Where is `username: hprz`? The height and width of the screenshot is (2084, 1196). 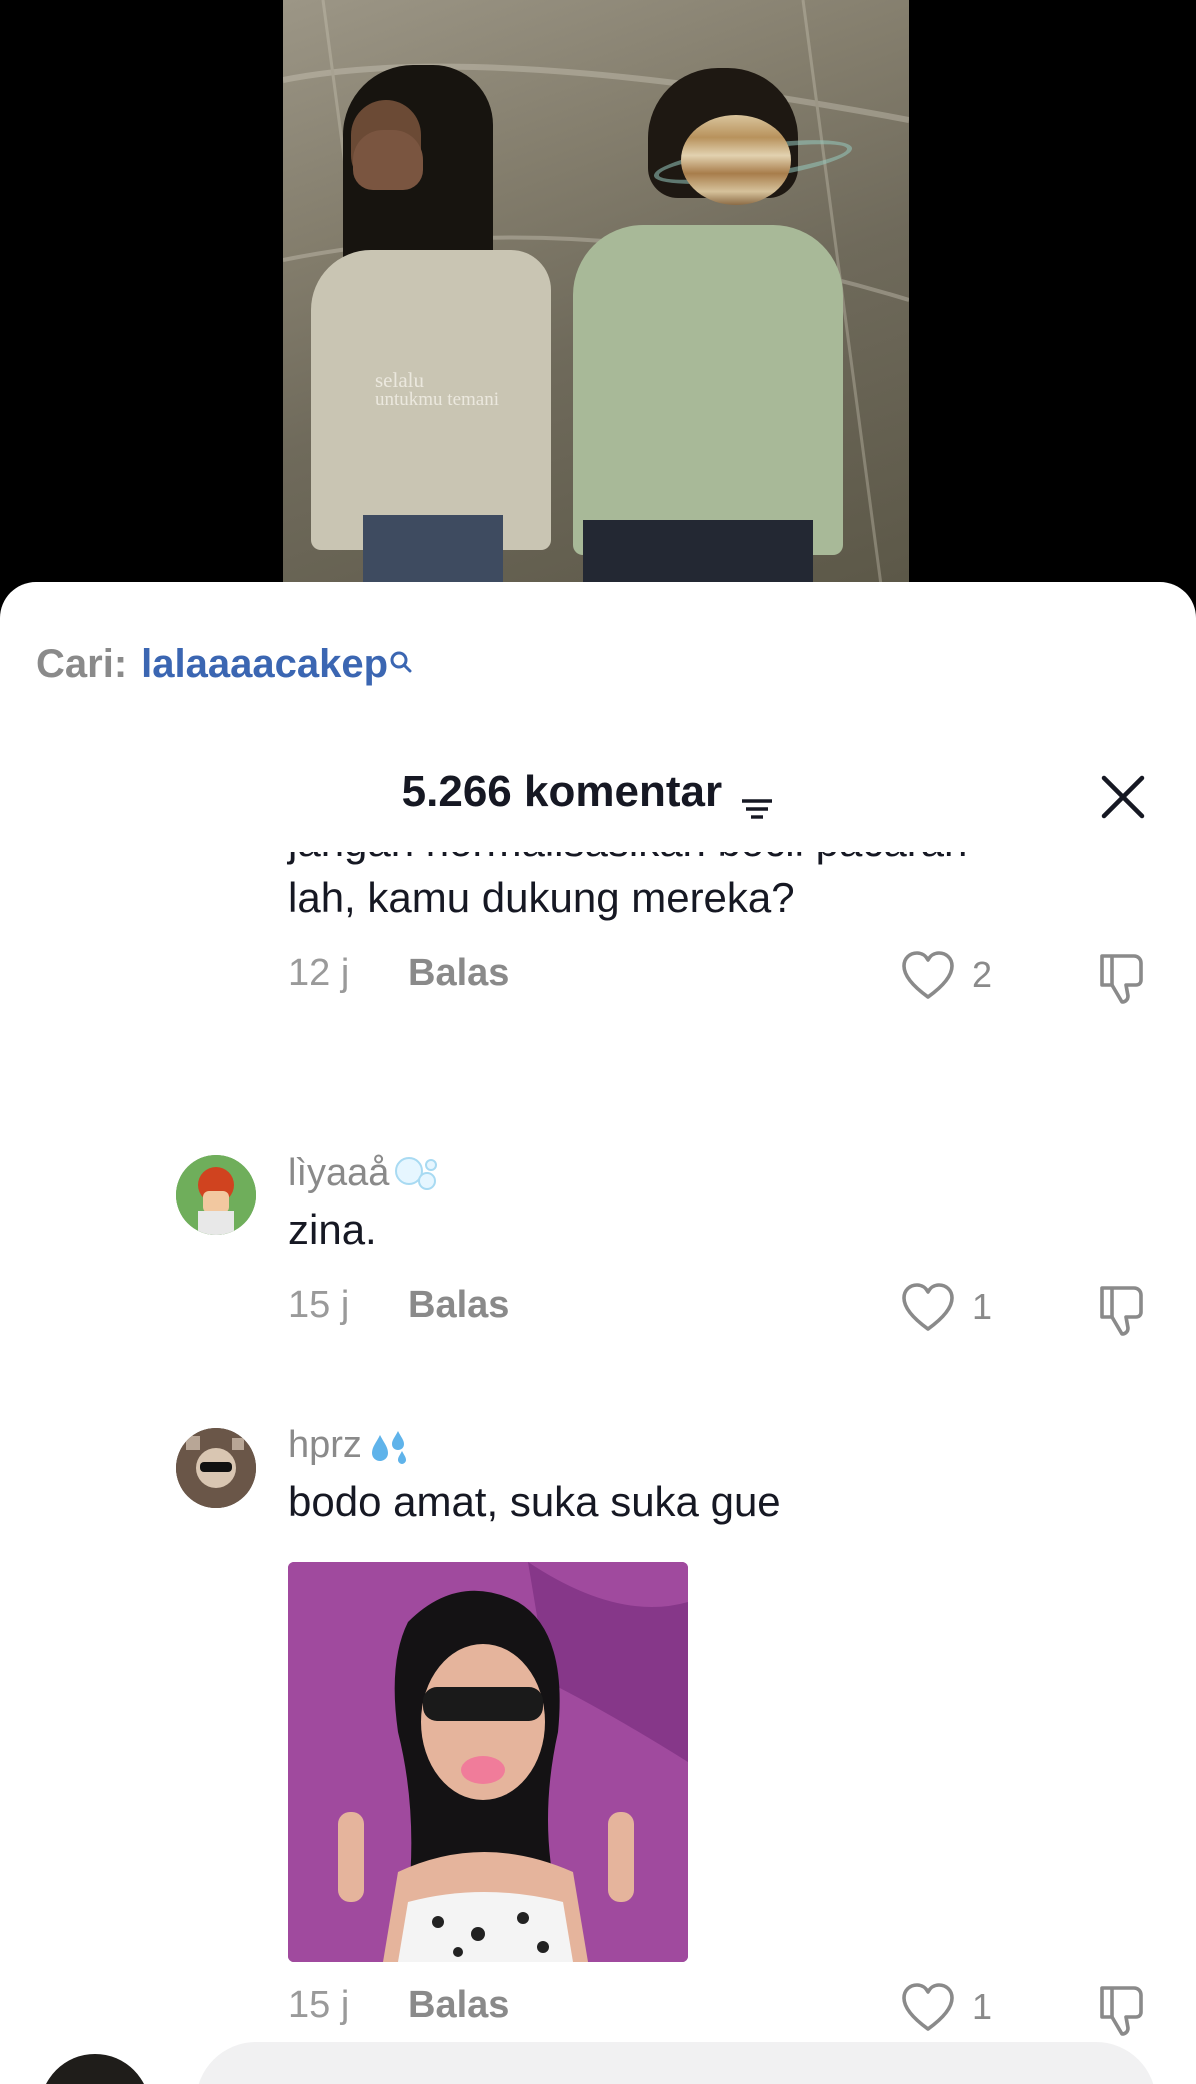
username: hprz is located at coordinates (351, 1445).